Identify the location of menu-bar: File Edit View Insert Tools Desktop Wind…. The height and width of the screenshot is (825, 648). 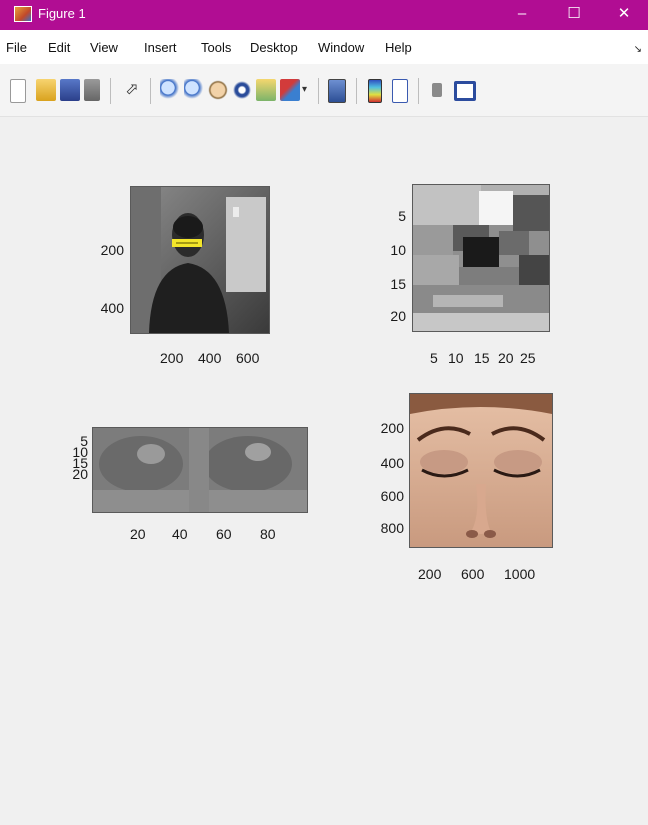
(324, 47).